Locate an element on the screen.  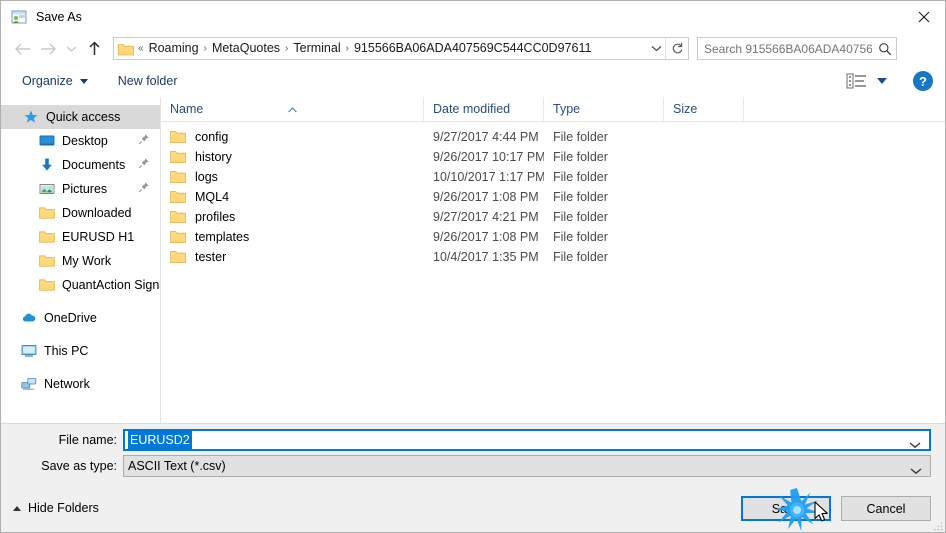
table-row: profiles 9/27/2017 4:21 PM File folder is located at coordinates (553, 217).